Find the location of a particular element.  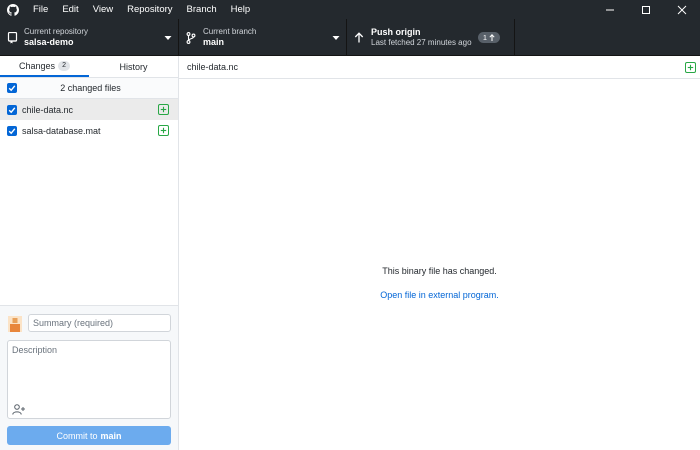

ahead-count: 1 is located at coordinates (484, 37).